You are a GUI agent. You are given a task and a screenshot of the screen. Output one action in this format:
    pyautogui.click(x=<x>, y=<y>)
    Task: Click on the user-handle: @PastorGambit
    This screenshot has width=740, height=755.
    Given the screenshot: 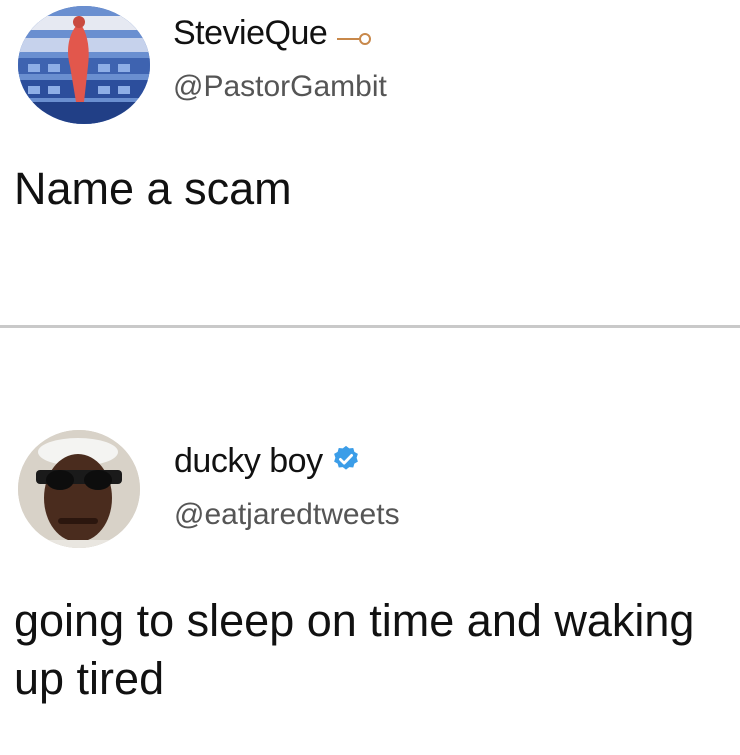 What is the action you would take?
    pyautogui.click(x=280, y=87)
    